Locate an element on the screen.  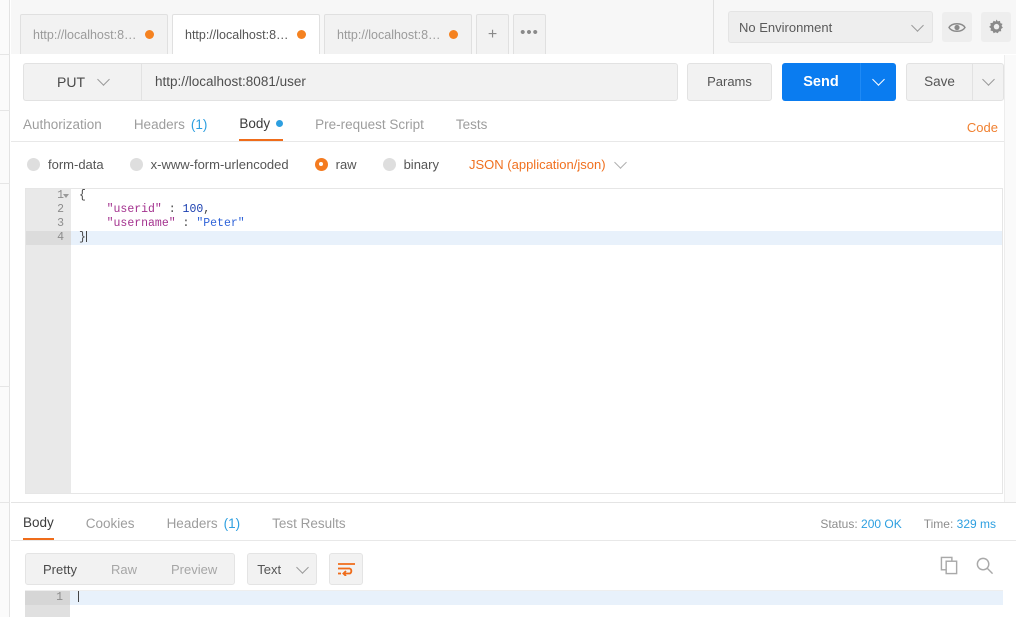
response-format-select: Text is located at coordinates (282, 569).